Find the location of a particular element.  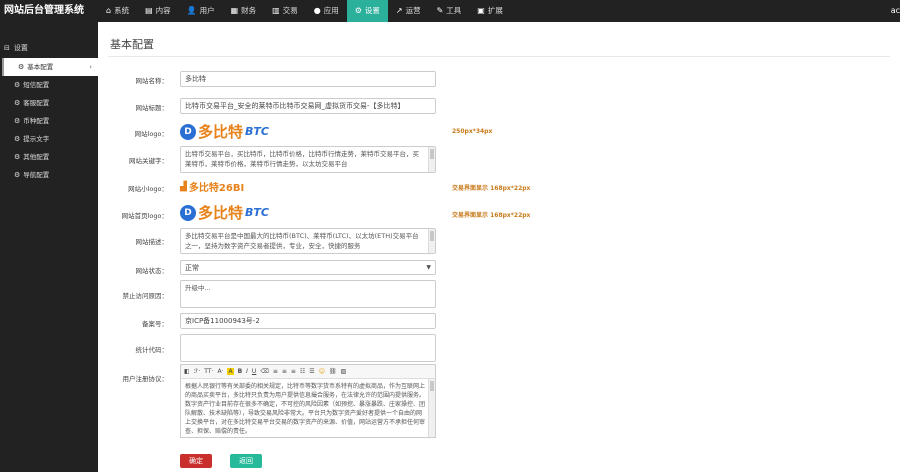

nav-item-label: 交易 is located at coordinates (290, 10).